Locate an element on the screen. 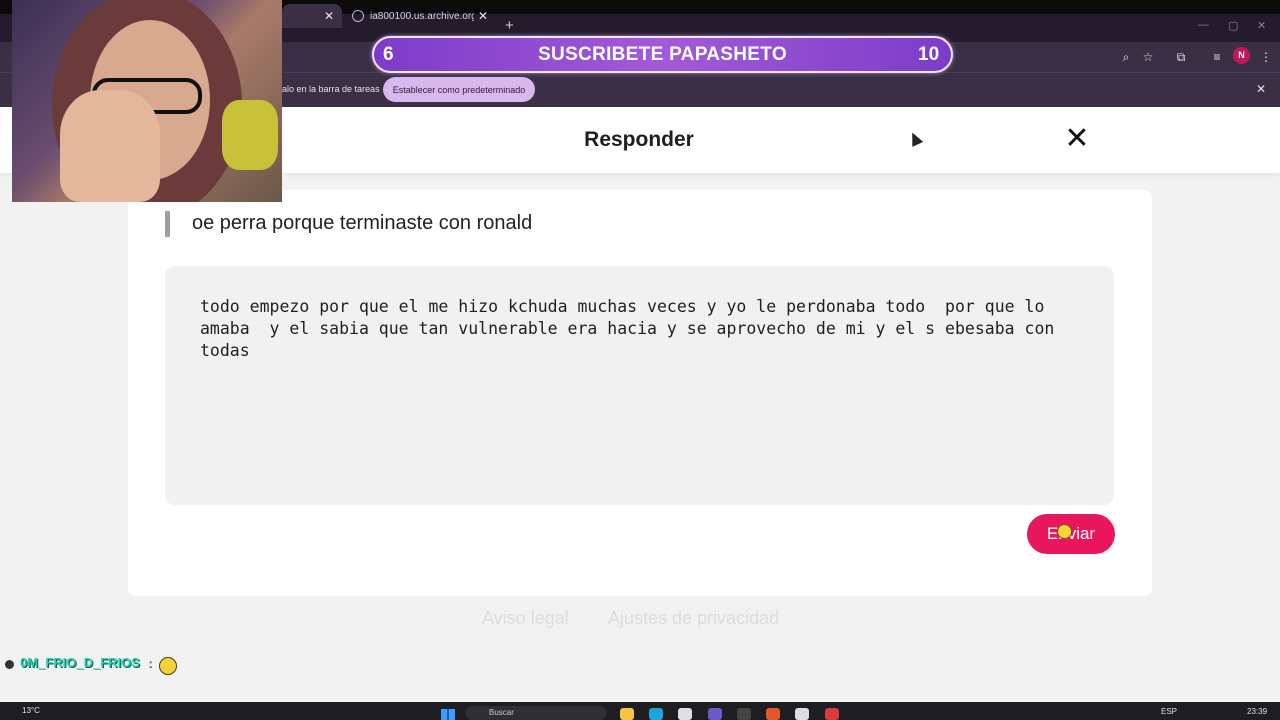 This screenshot has height=720, width=1280. maximize-icon: ▢ is located at coordinates (1233, 25).